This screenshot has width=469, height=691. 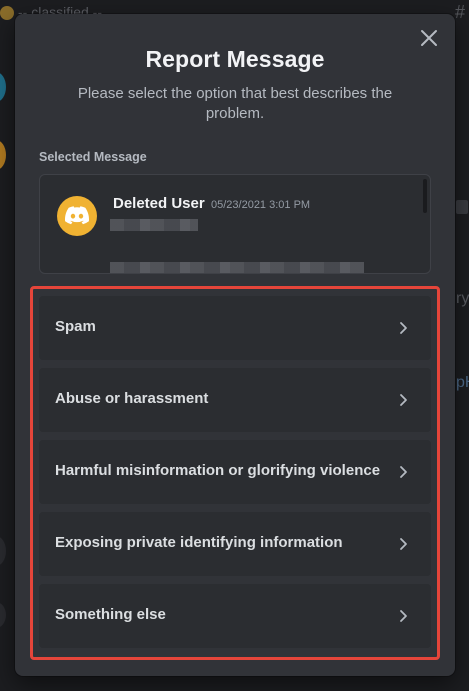 I want to click on background-side-text: pH, so click(x=462, y=382).